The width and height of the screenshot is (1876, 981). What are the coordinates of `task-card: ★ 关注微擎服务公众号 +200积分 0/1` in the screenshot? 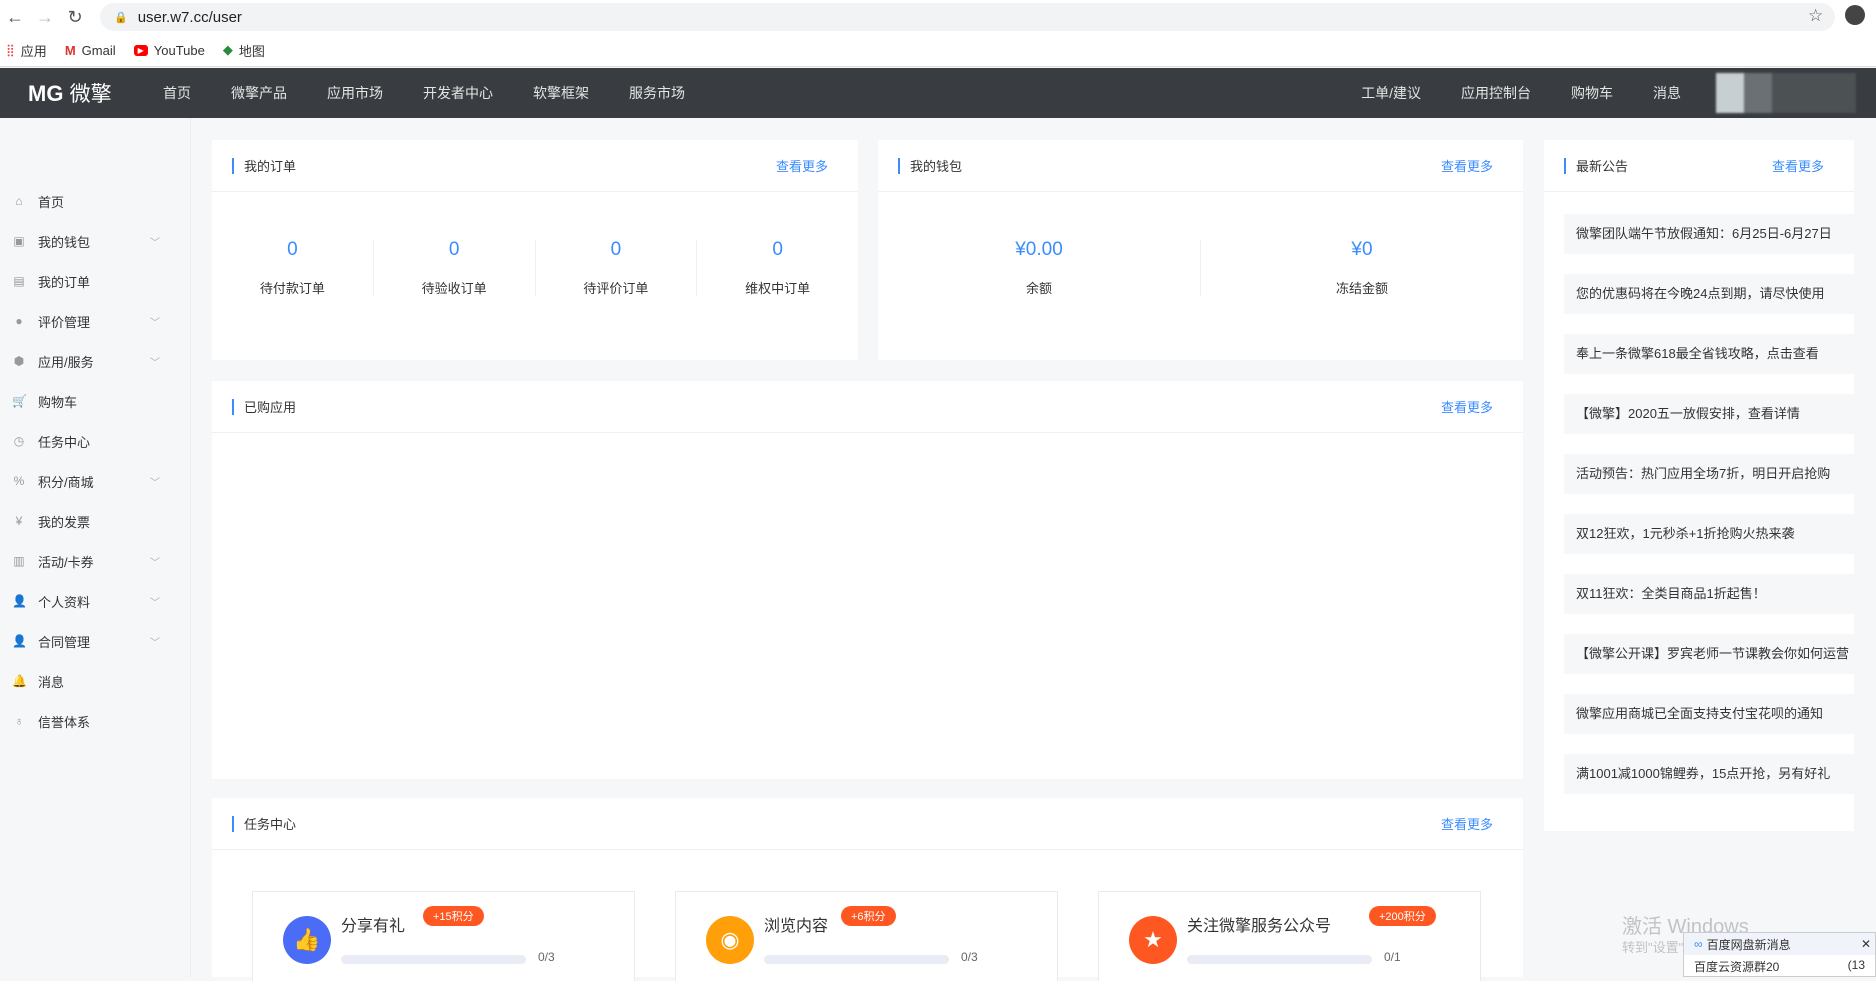 It's located at (1289, 936).